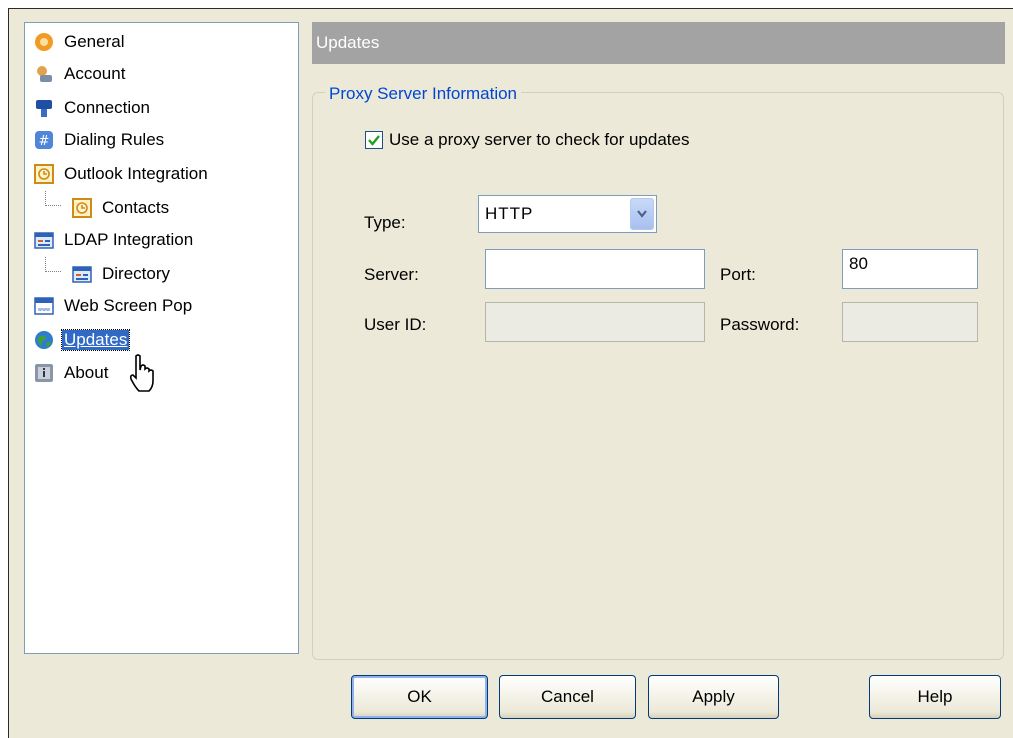 This screenshot has width=1013, height=738. Describe the element at coordinates (53, 264) in the screenshot. I see `tree-connector-directory` at that location.